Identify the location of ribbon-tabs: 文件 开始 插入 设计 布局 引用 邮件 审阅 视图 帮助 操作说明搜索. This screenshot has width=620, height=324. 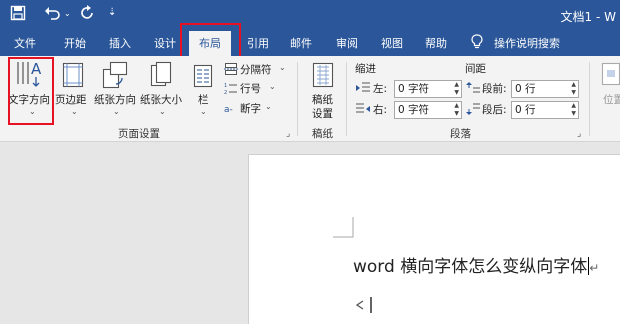
(310, 43).